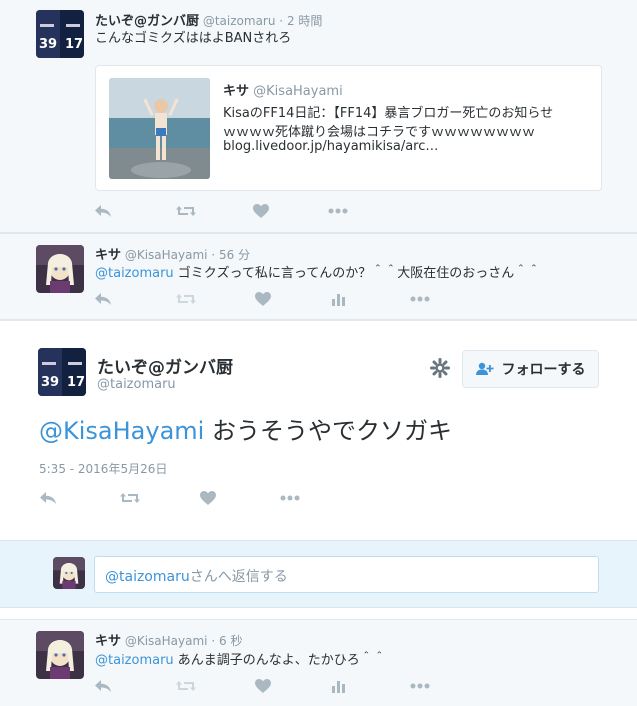  Describe the element at coordinates (147, 577) in the screenshot. I see `reply-mention: @taizomaru` at that location.